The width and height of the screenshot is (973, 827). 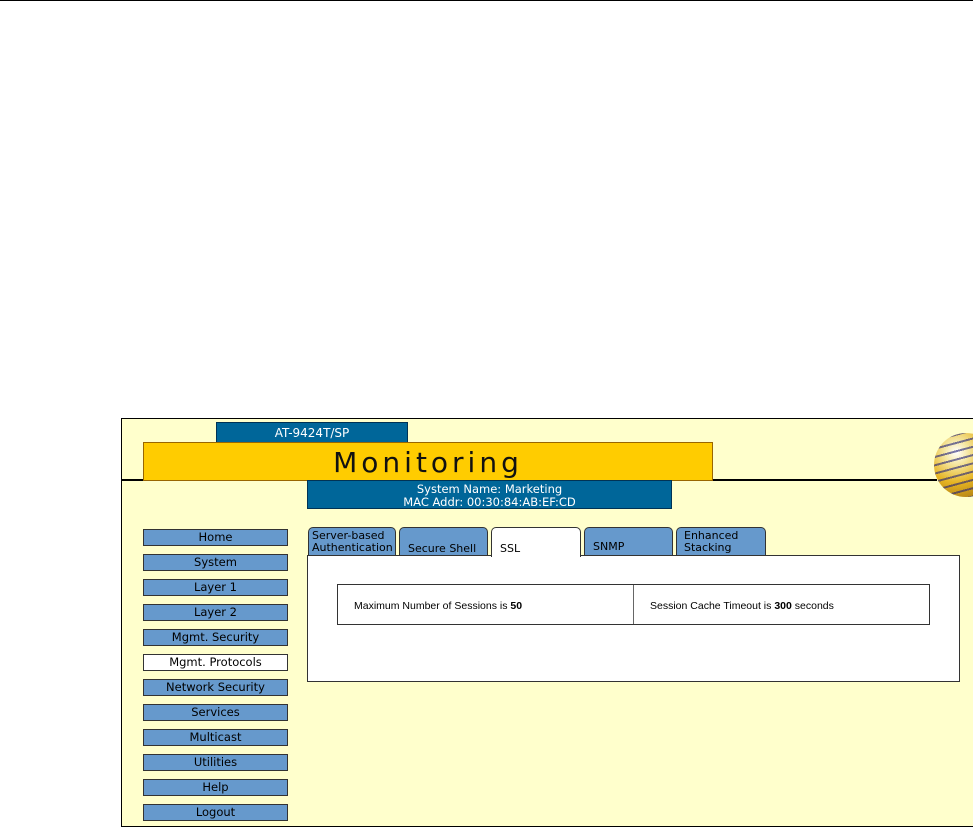 What do you see at coordinates (442, 548) in the screenshot?
I see `tab-label: Secure Shell` at bounding box center [442, 548].